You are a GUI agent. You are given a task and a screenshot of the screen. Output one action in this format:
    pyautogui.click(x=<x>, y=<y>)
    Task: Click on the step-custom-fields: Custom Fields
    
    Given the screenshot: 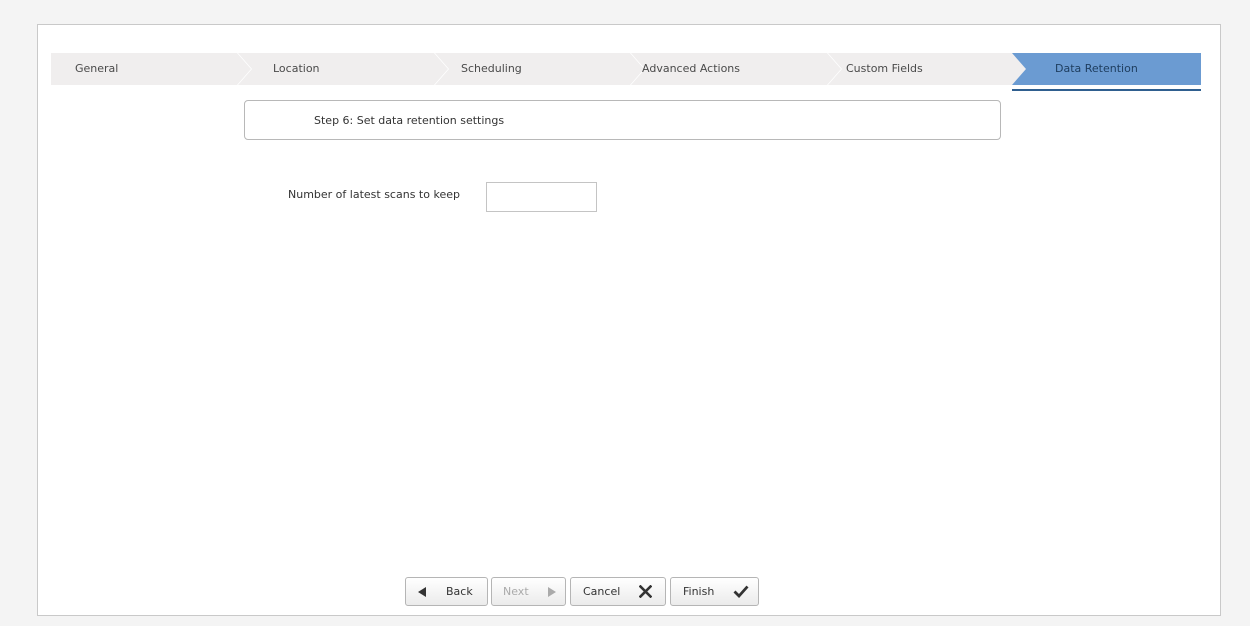 What is the action you would take?
    pyautogui.click(x=928, y=69)
    